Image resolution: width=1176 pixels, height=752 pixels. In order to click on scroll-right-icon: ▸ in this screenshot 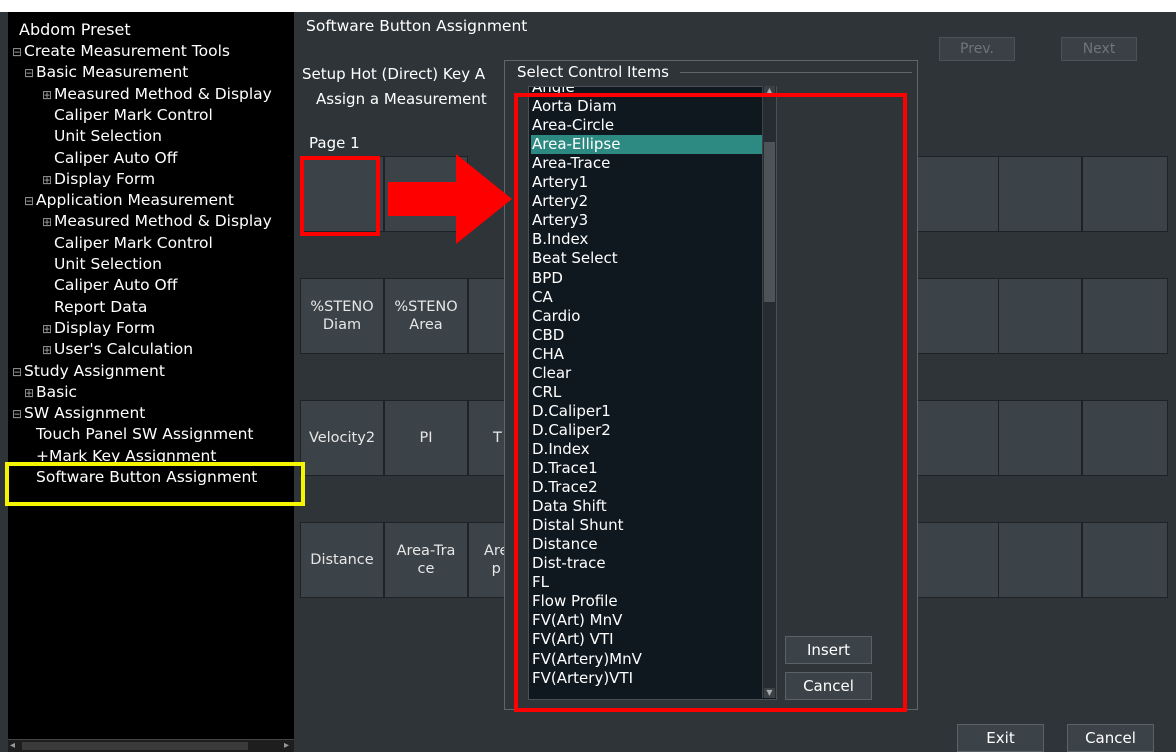, I will do `click(286, 745)`.